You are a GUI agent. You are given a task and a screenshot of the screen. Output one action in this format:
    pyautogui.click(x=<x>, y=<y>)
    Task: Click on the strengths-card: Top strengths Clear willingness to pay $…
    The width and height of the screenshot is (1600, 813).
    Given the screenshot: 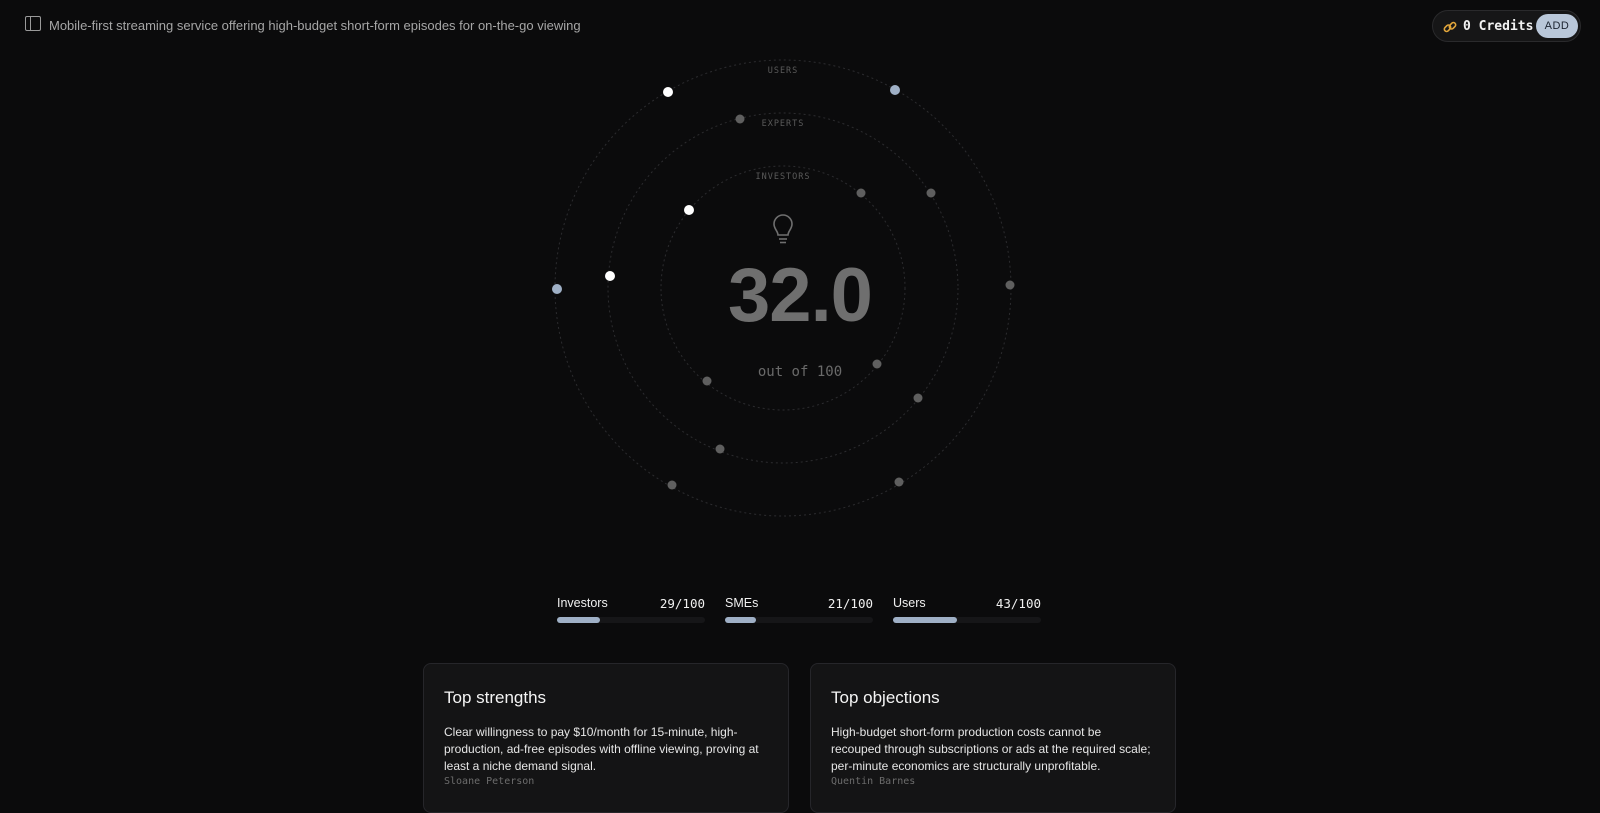 What is the action you would take?
    pyautogui.click(x=606, y=738)
    